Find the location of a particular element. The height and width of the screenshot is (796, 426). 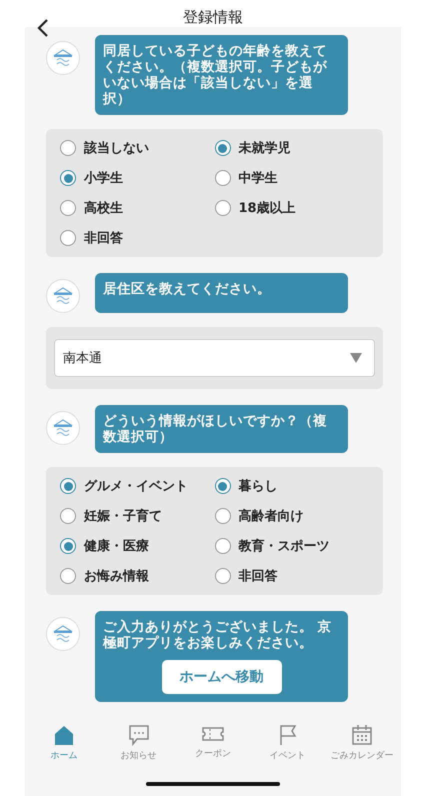

back-icon is located at coordinates (43, 28).